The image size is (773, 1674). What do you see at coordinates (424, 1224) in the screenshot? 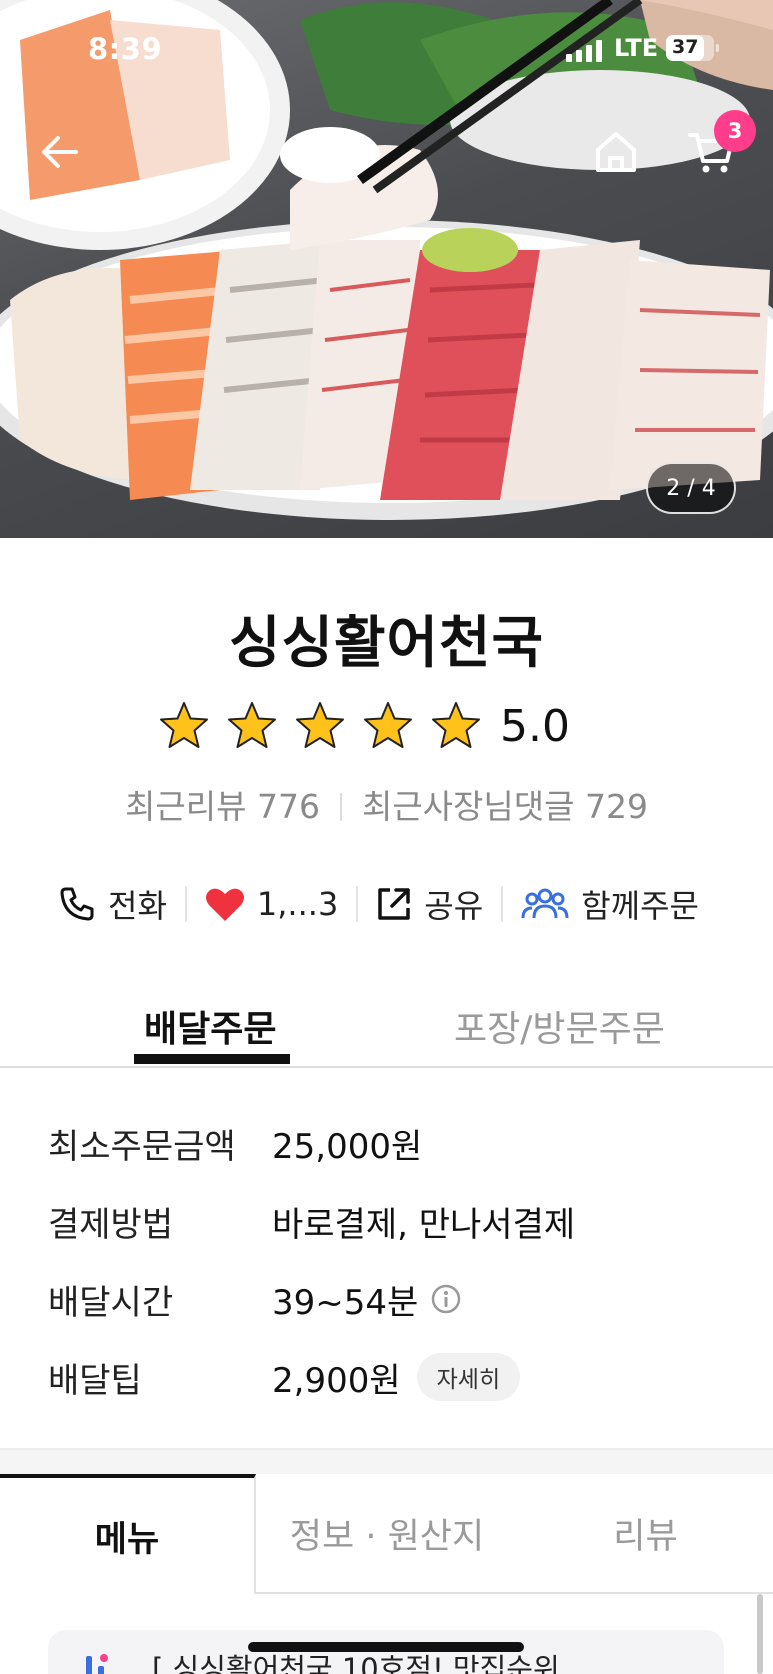
I see `info-value: 바로결제, 만나서결제` at bounding box center [424, 1224].